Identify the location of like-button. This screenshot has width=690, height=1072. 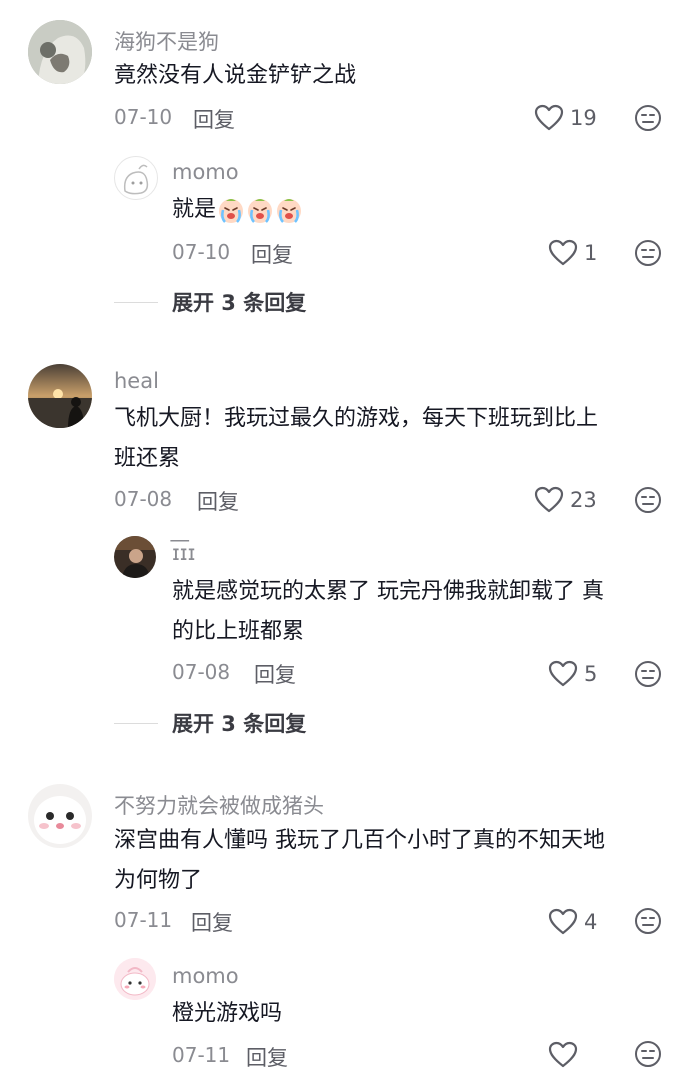
(566, 1054).